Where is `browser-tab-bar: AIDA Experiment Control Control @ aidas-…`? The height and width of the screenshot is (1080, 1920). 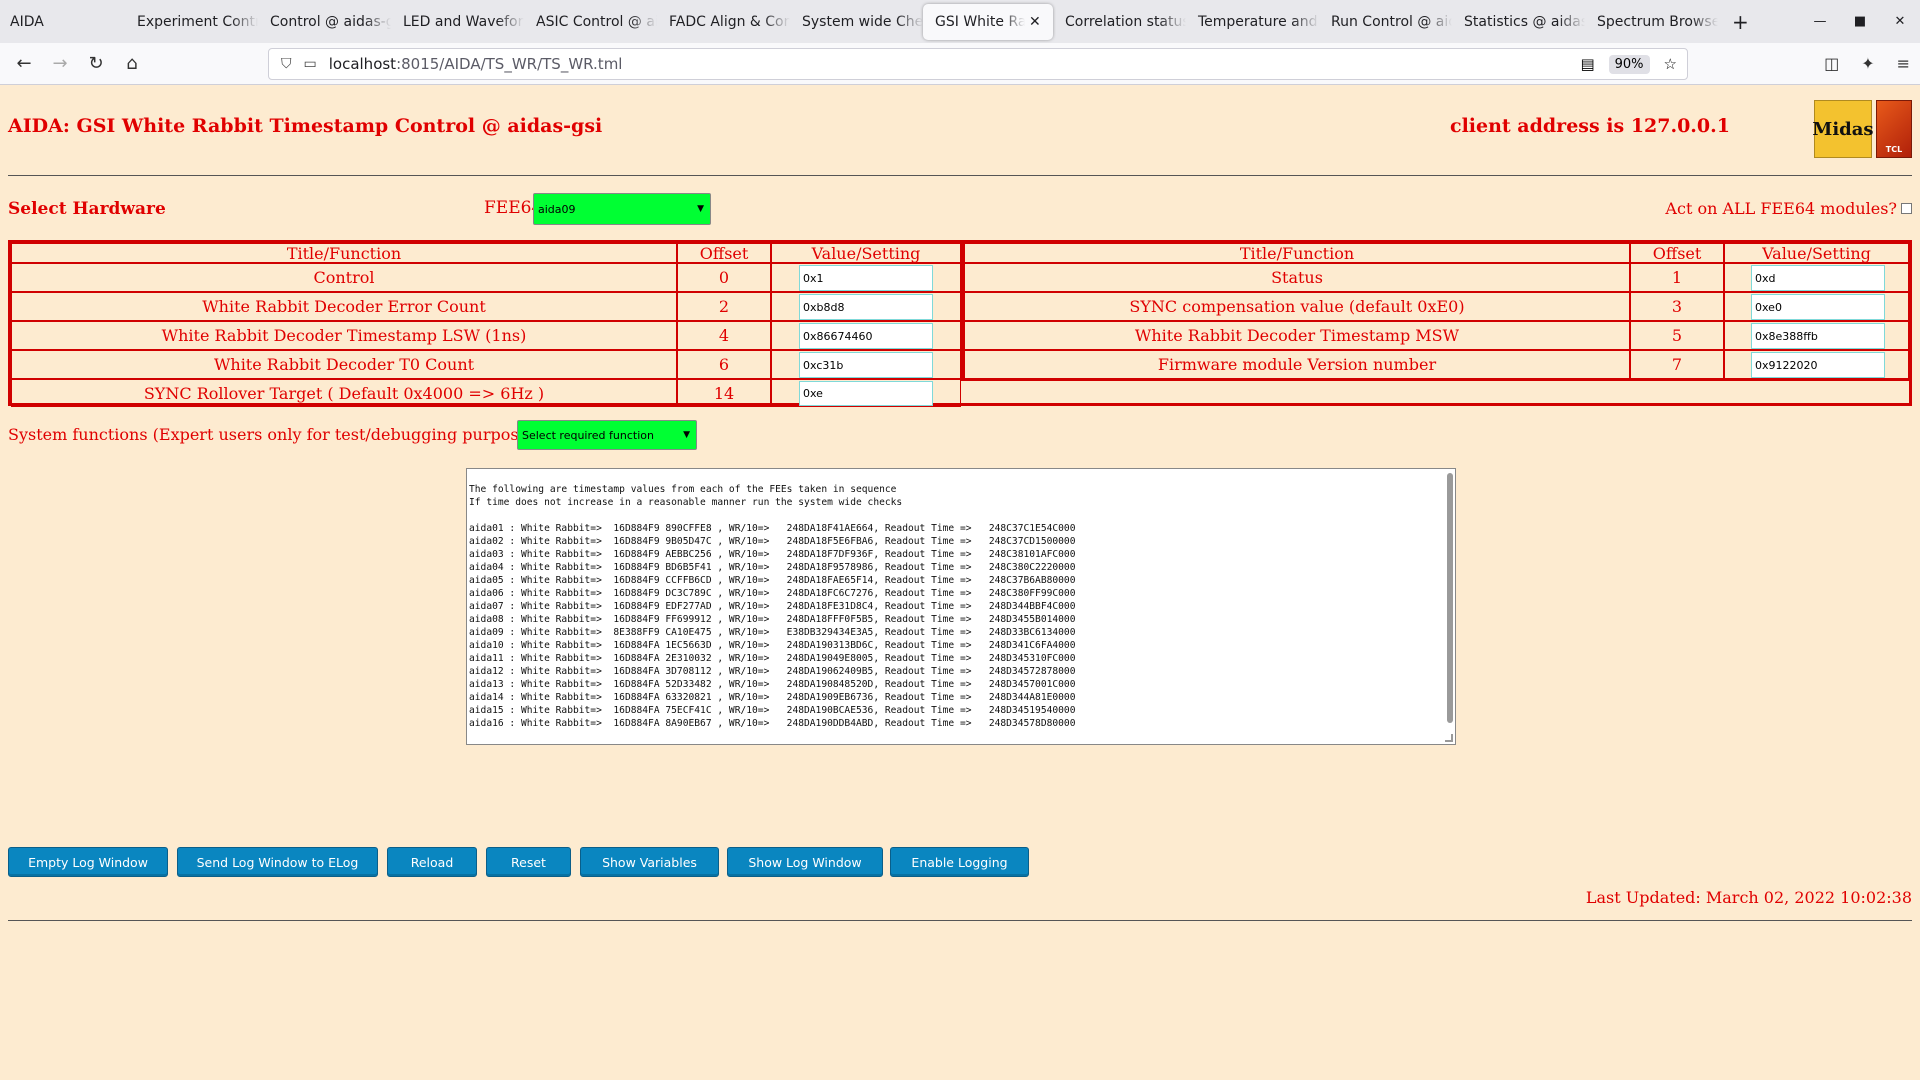
browser-tab-bar: AIDA Experiment Control Control @ aidas-… is located at coordinates (960, 21).